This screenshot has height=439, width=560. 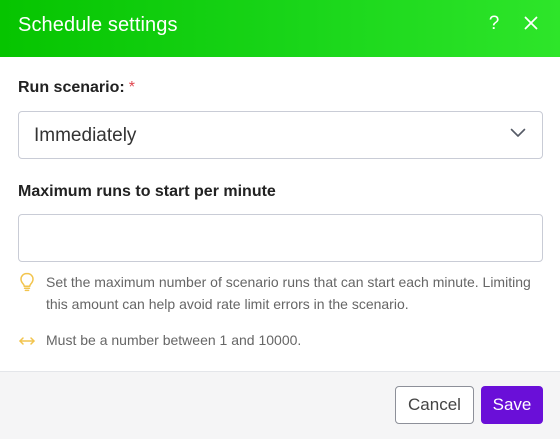 I want to click on help-icon: ?, so click(x=494, y=23).